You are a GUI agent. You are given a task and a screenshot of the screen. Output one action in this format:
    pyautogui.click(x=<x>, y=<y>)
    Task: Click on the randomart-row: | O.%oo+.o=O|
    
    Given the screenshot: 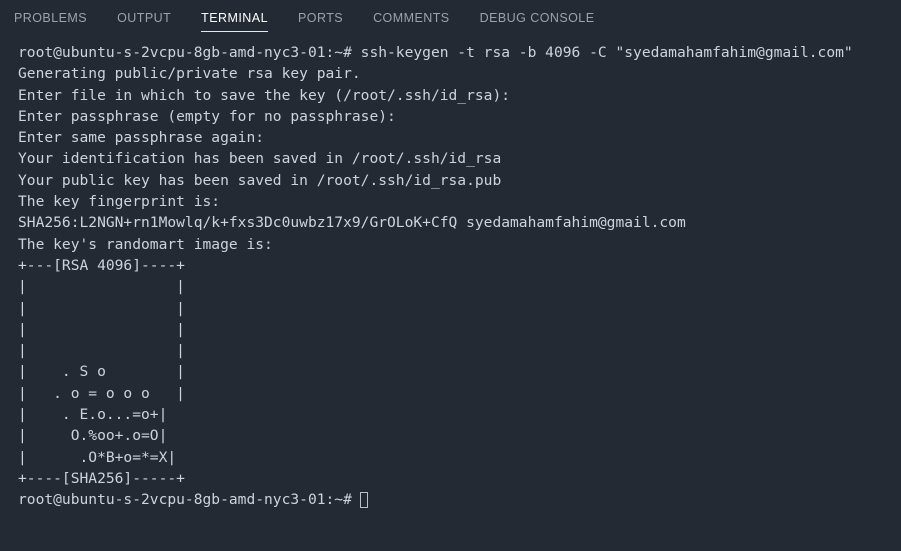 What is the action you would take?
    pyautogui.click(x=93, y=436)
    